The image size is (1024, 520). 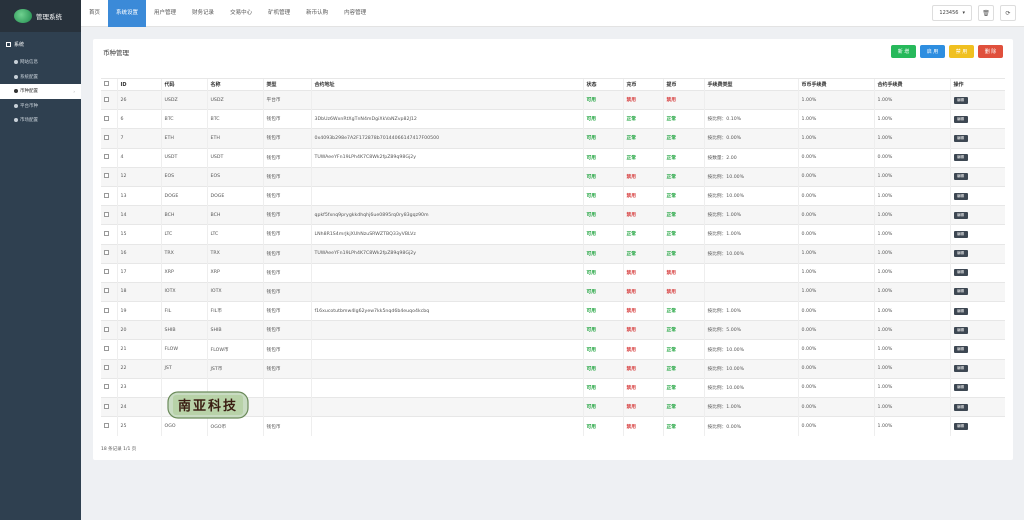 What do you see at coordinates (961, 51) in the screenshot?
I see `disable-button: 禁 用` at bounding box center [961, 51].